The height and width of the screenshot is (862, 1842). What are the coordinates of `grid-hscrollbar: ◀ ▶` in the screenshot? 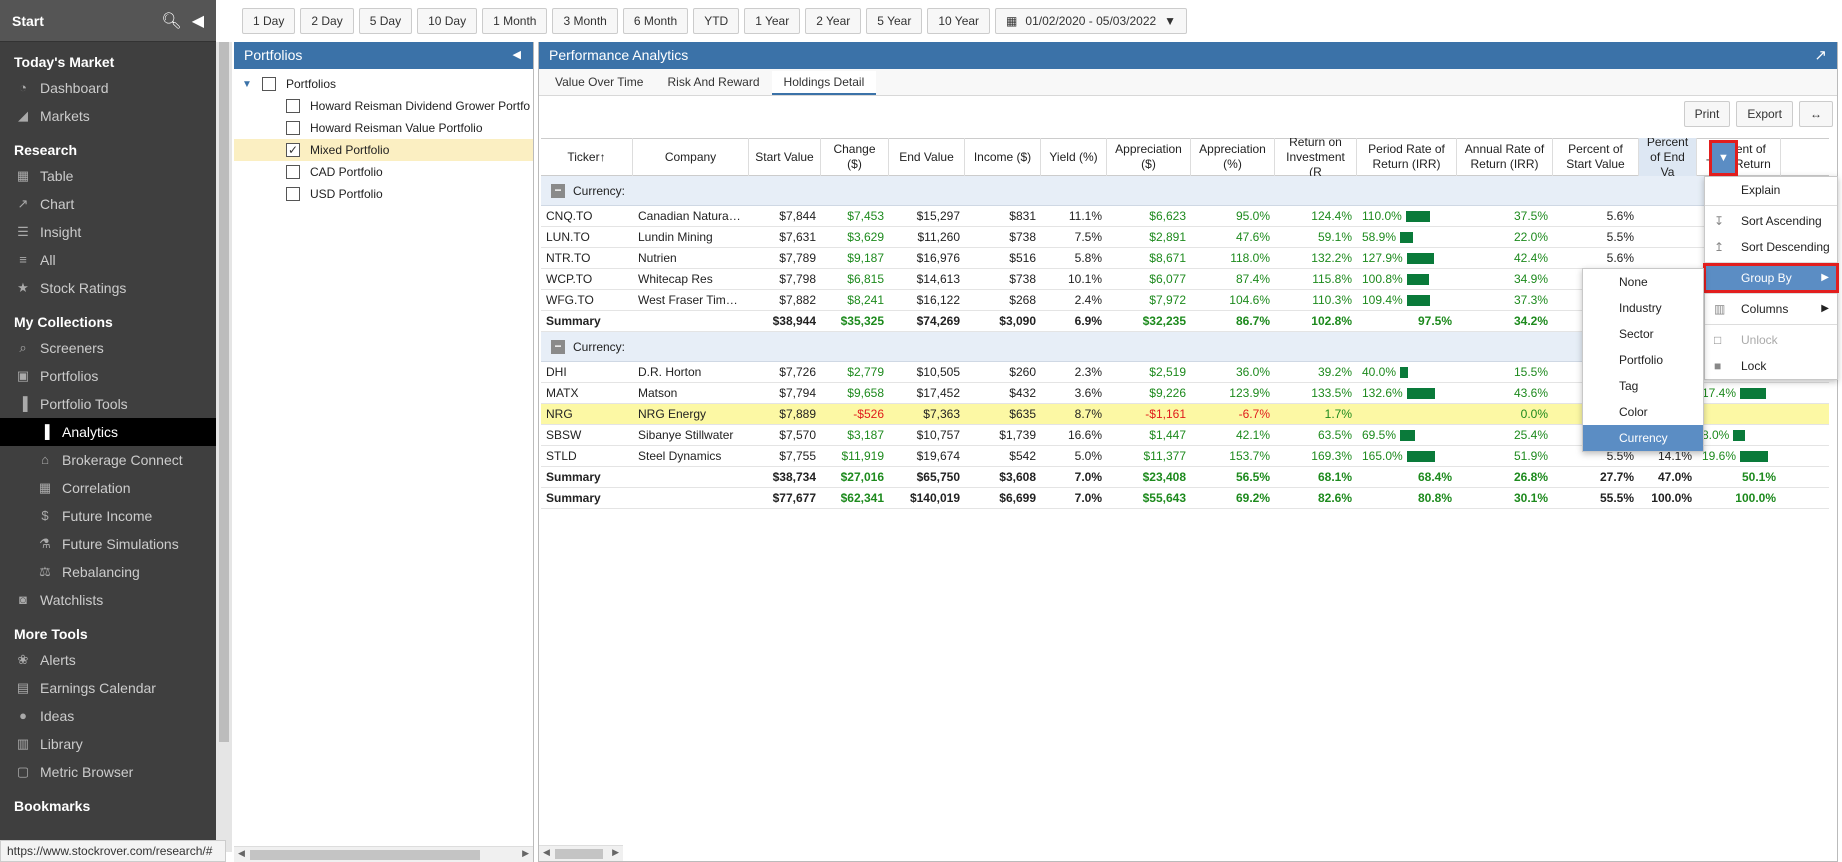 It's located at (581, 853).